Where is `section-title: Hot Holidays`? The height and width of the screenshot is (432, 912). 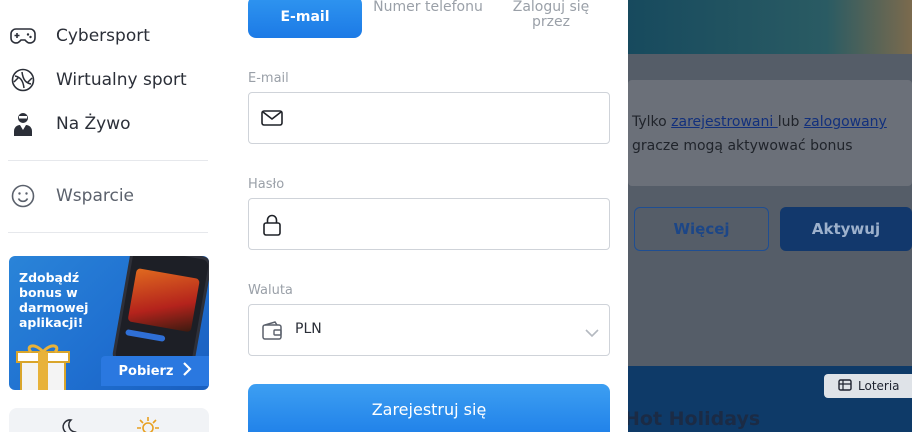 section-title: Hot Holidays is located at coordinates (694, 419).